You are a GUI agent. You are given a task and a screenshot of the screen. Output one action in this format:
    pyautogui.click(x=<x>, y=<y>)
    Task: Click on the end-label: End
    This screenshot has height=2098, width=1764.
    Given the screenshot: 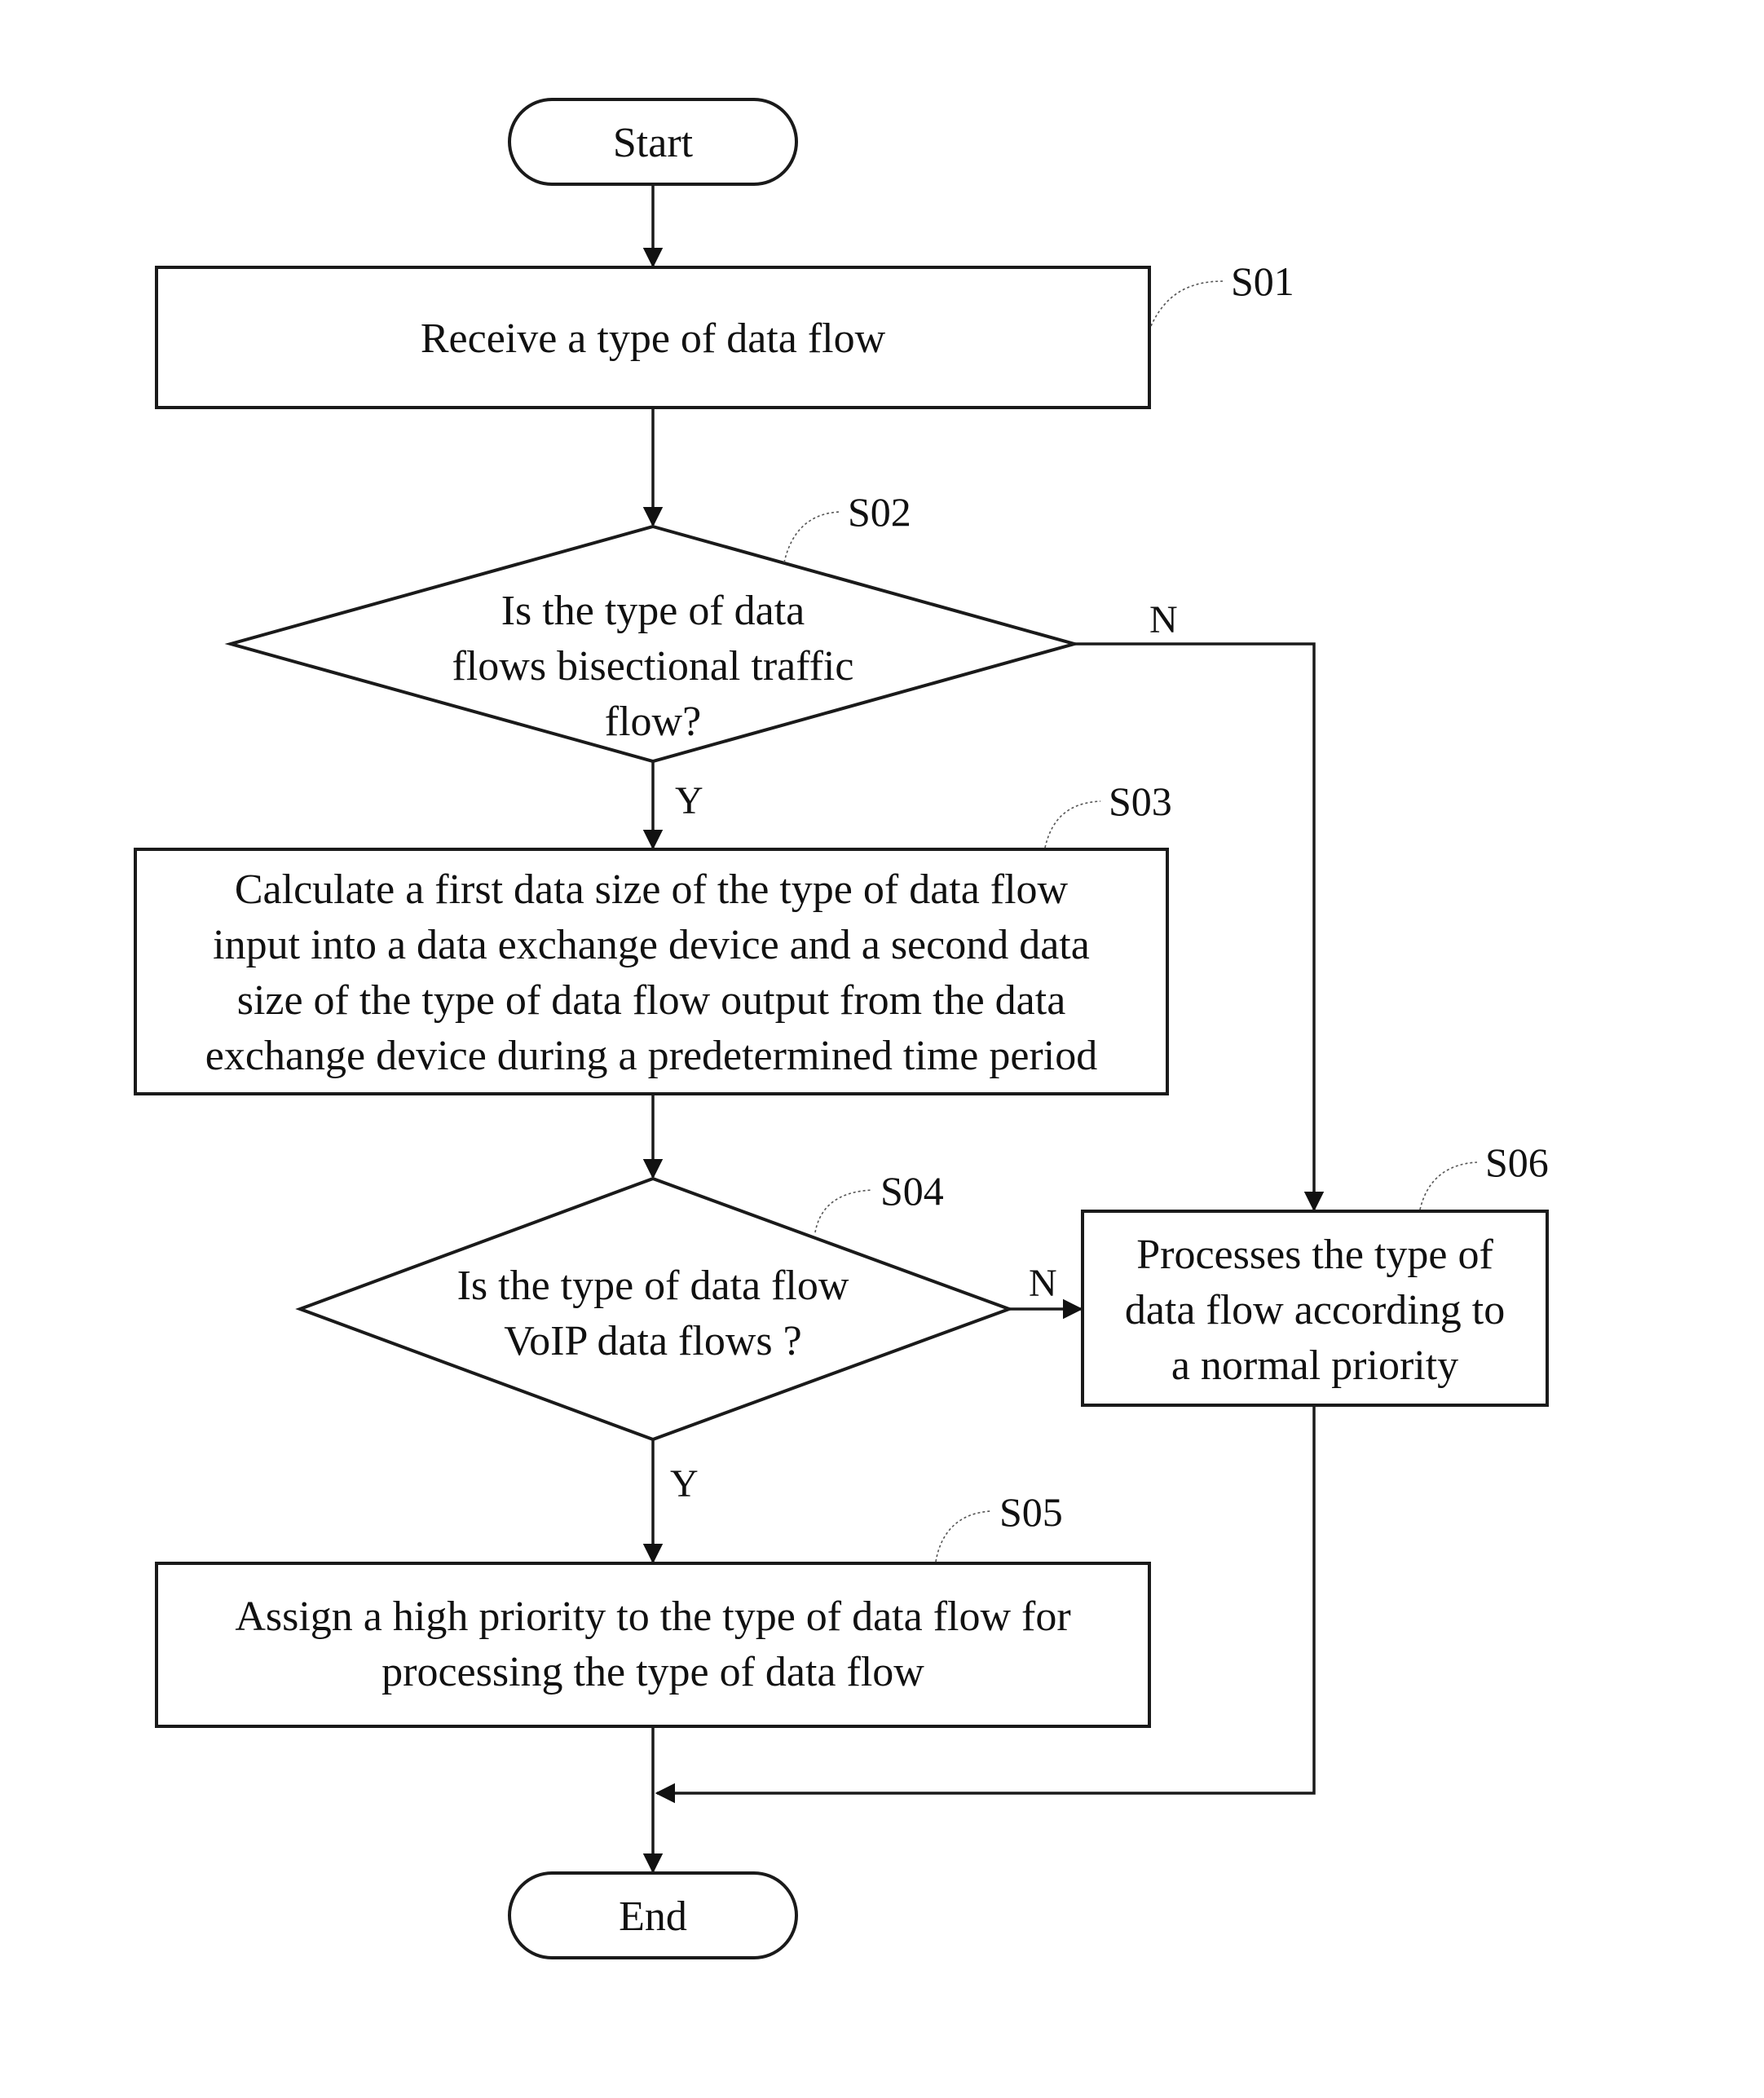 What is the action you would take?
    pyautogui.click(x=653, y=1916)
    